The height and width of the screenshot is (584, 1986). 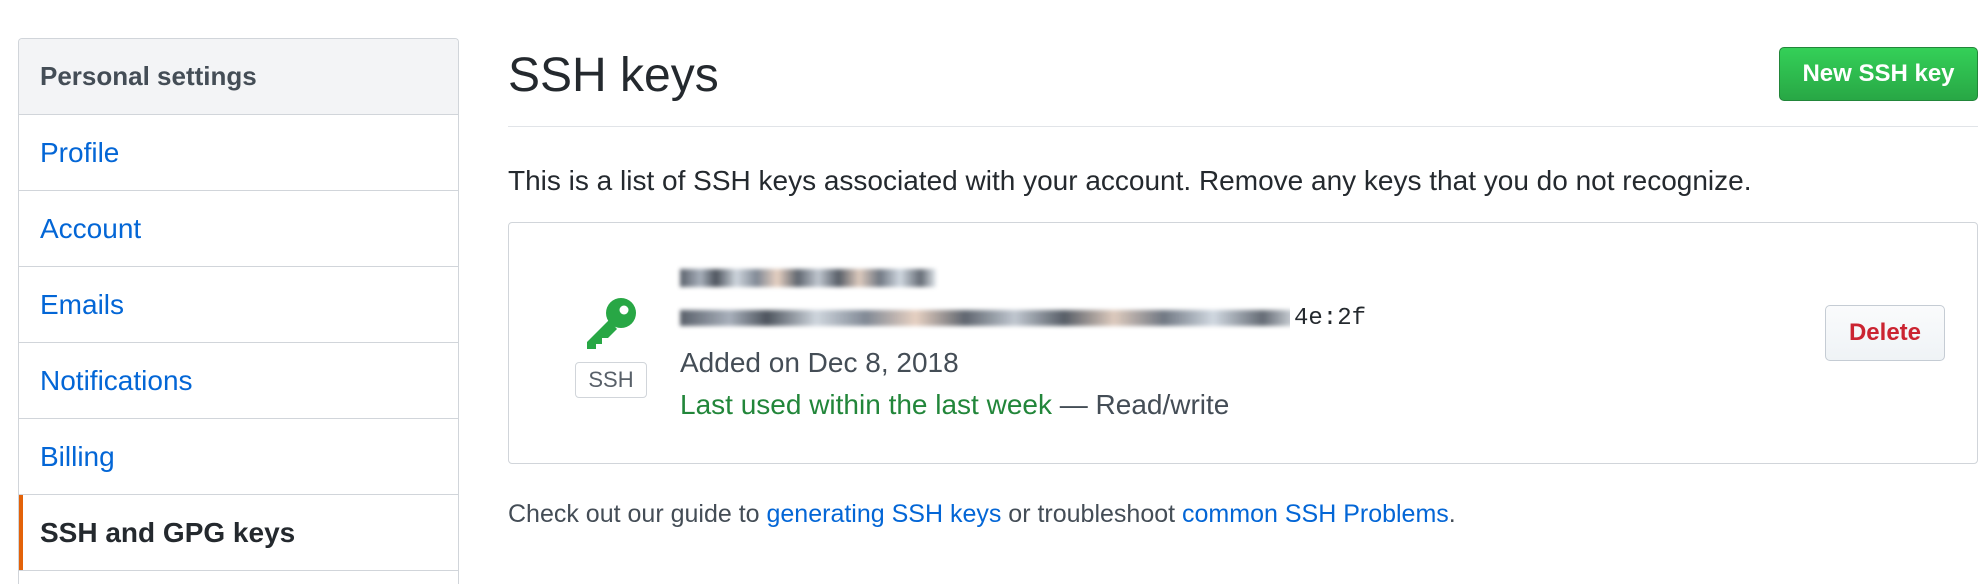 I want to click on title-divider, so click(x=1243, y=126).